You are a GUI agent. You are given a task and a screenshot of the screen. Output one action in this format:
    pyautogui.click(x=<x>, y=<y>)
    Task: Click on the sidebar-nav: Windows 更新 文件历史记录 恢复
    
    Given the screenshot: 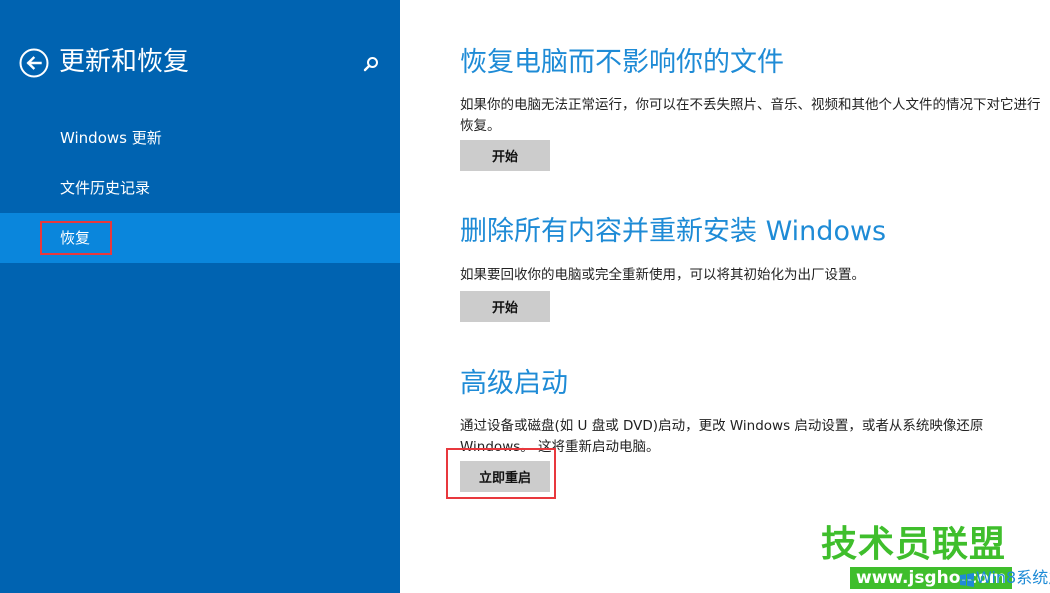 What is the action you would take?
    pyautogui.click(x=200, y=188)
    